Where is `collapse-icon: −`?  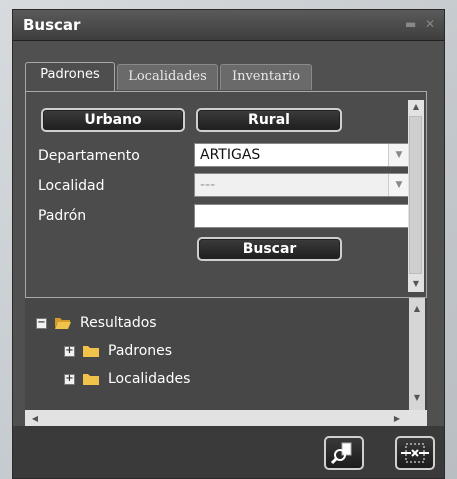 collapse-icon: − is located at coordinates (41, 323).